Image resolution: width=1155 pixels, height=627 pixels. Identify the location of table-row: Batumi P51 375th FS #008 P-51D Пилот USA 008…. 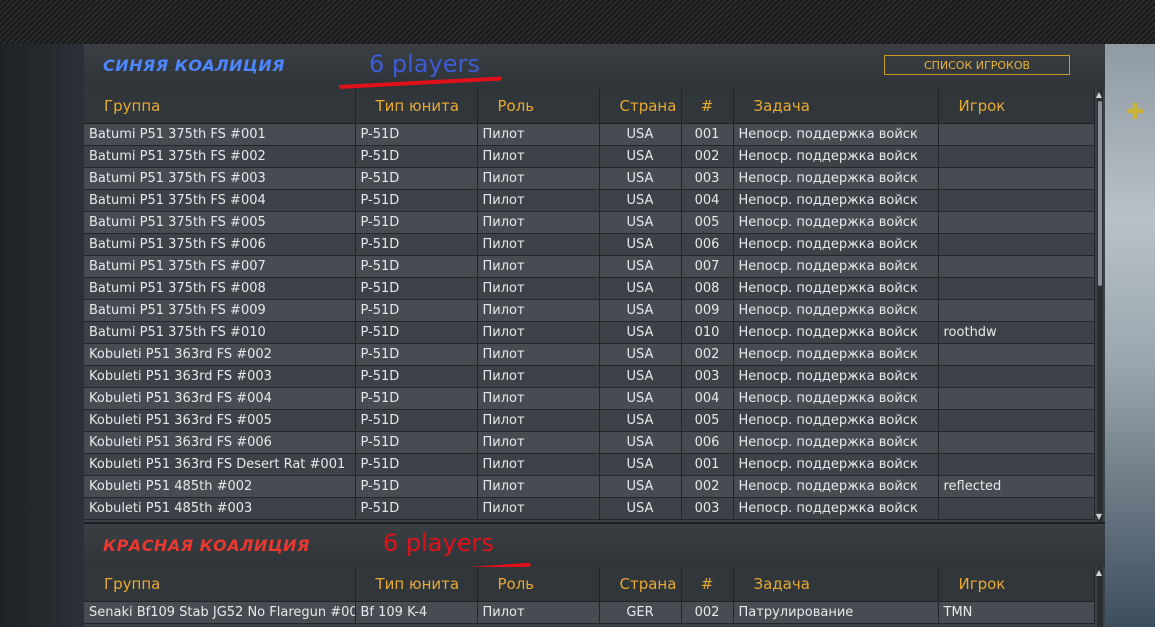
(589, 288).